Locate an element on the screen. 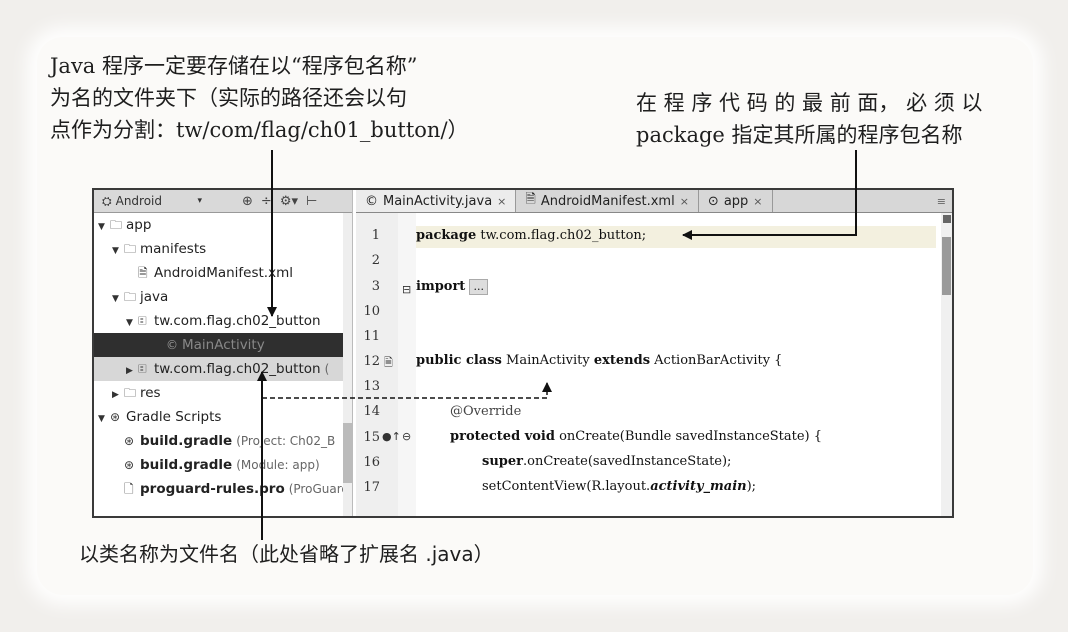 This screenshot has height=632, width=1068. arrow-to-package-line is located at coordinates (769, 195).